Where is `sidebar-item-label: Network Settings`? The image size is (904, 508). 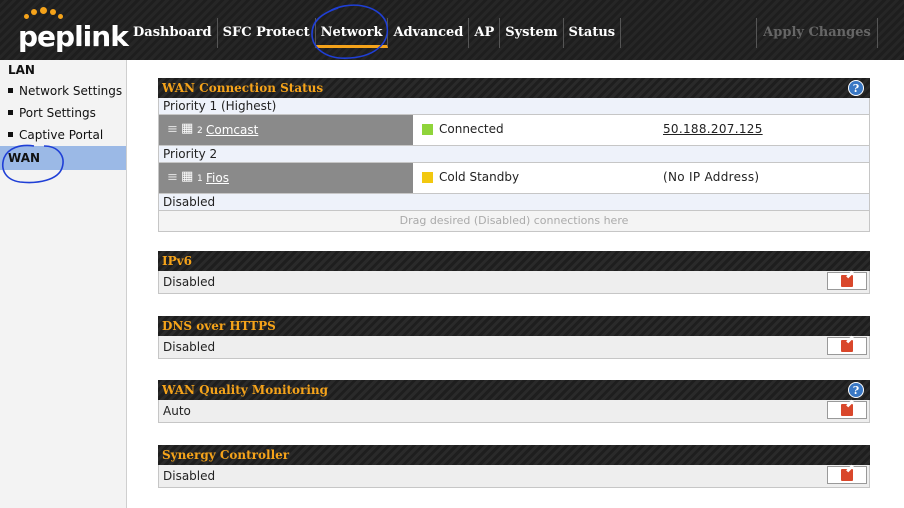
sidebar-item-label: Network Settings is located at coordinates (71, 91).